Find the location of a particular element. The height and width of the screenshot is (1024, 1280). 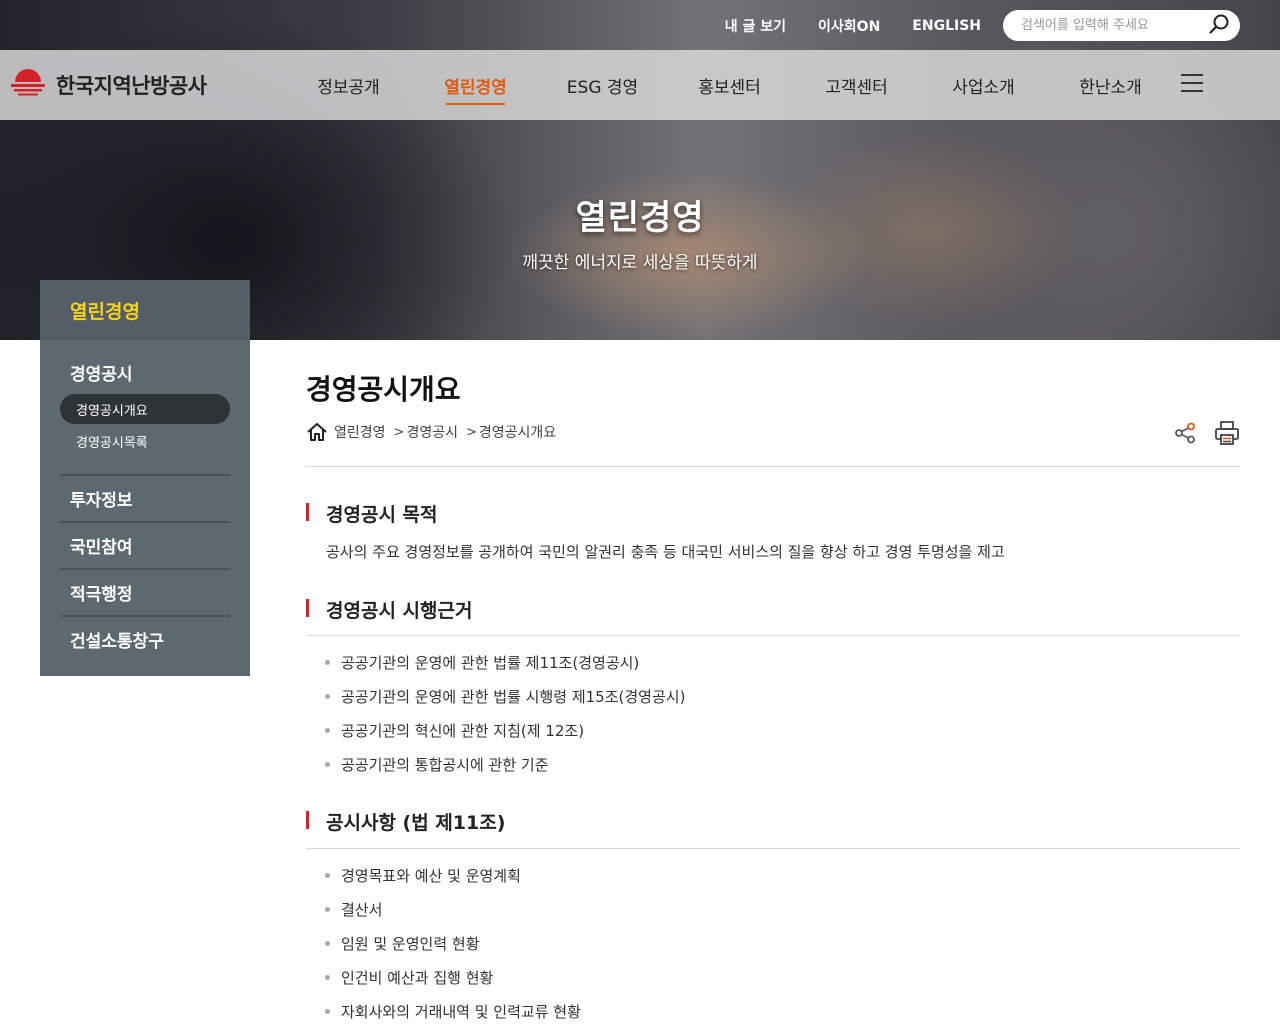

gnb-item-info-disclosure: 정보공개 is located at coordinates (348, 85).